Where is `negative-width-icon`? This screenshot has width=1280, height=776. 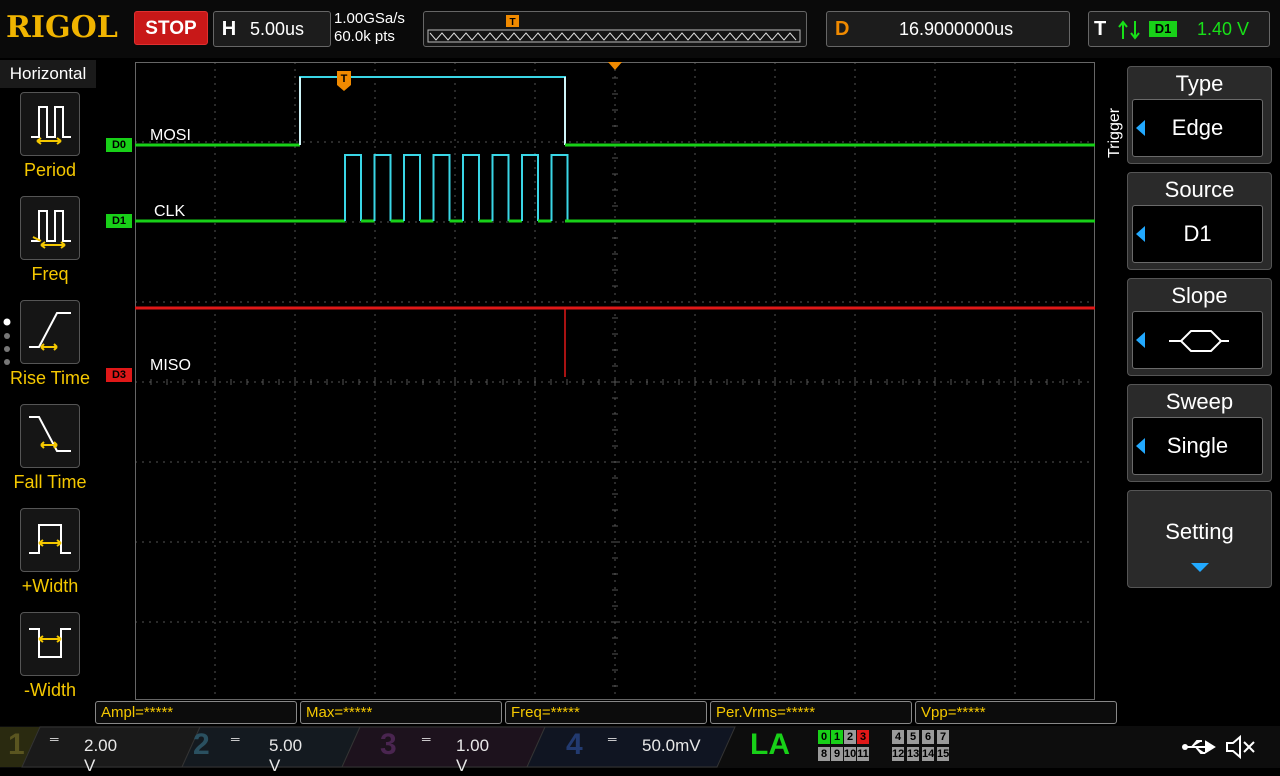
negative-width-icon is located at coordinates (50, 644).